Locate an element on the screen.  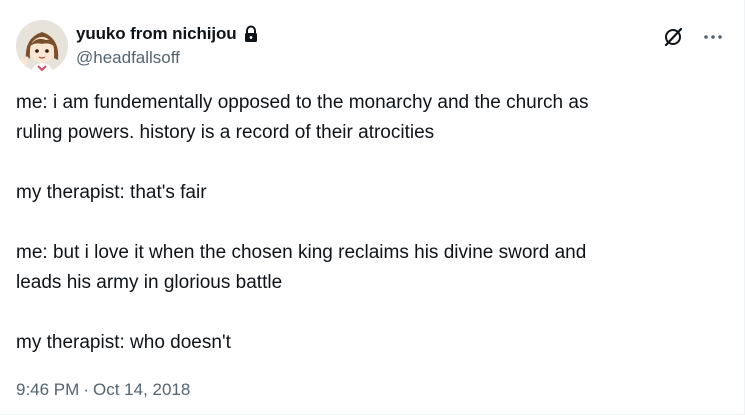
author-names: yuuko from nichijou @headfallsoff is located at coordinates (167, 46).